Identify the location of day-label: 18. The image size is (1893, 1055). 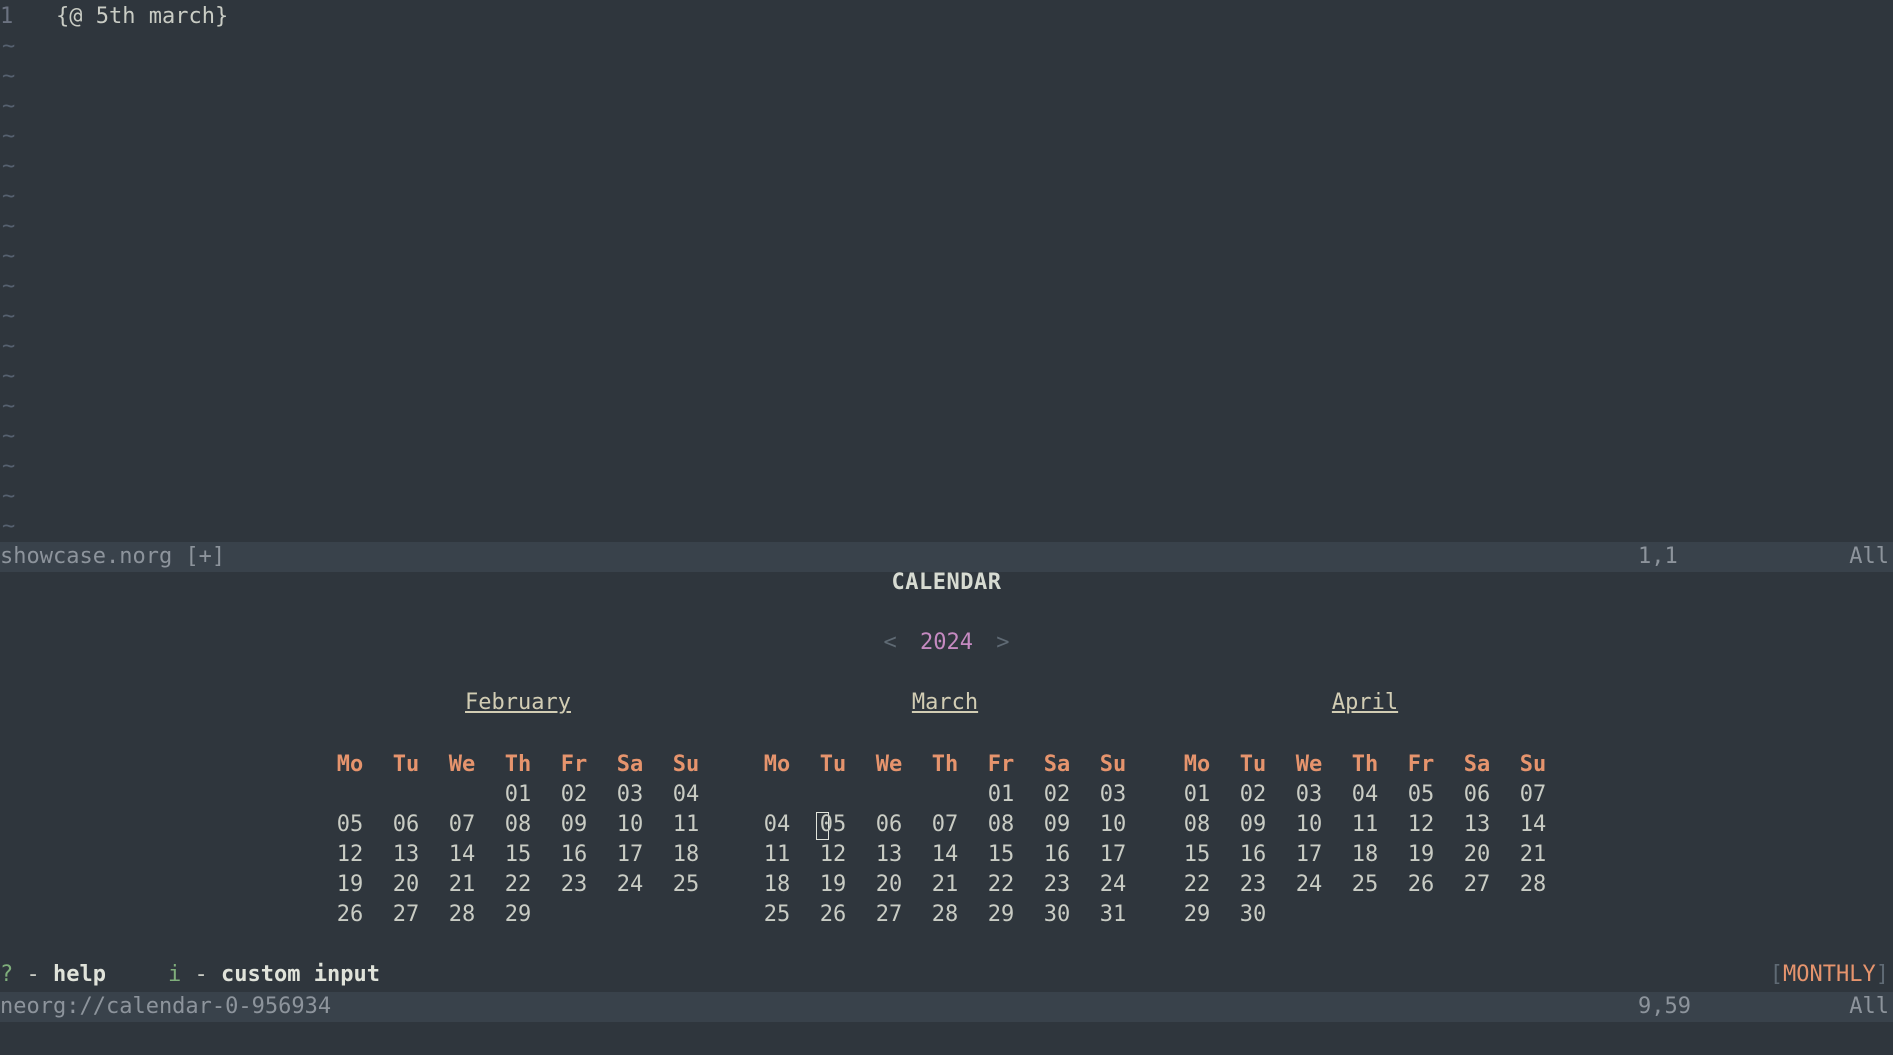
(1365, 854).